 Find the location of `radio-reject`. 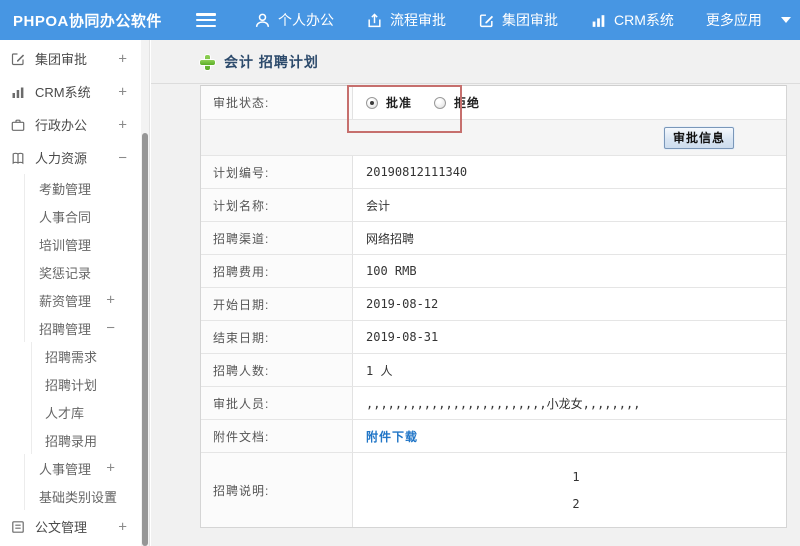

radio-reject is located at coordinates (440, 102).